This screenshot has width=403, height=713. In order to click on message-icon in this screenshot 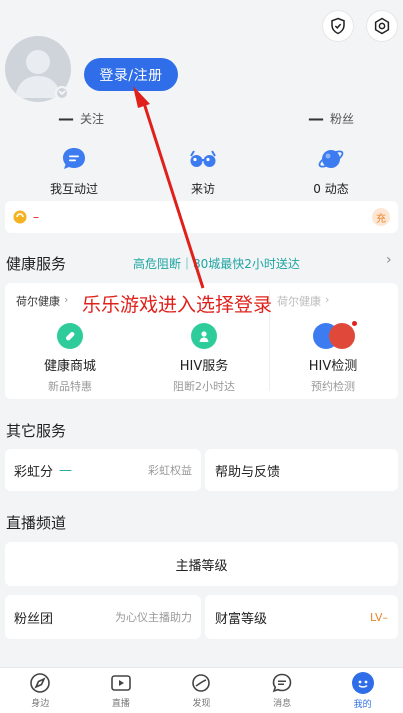, I will do `click(282, 683)`.